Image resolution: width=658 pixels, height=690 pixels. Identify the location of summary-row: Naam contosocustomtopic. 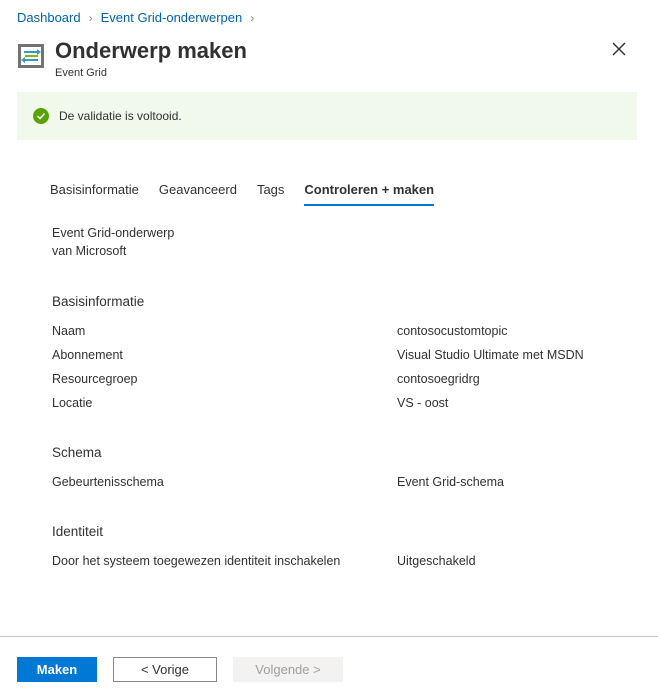
(347, 331).